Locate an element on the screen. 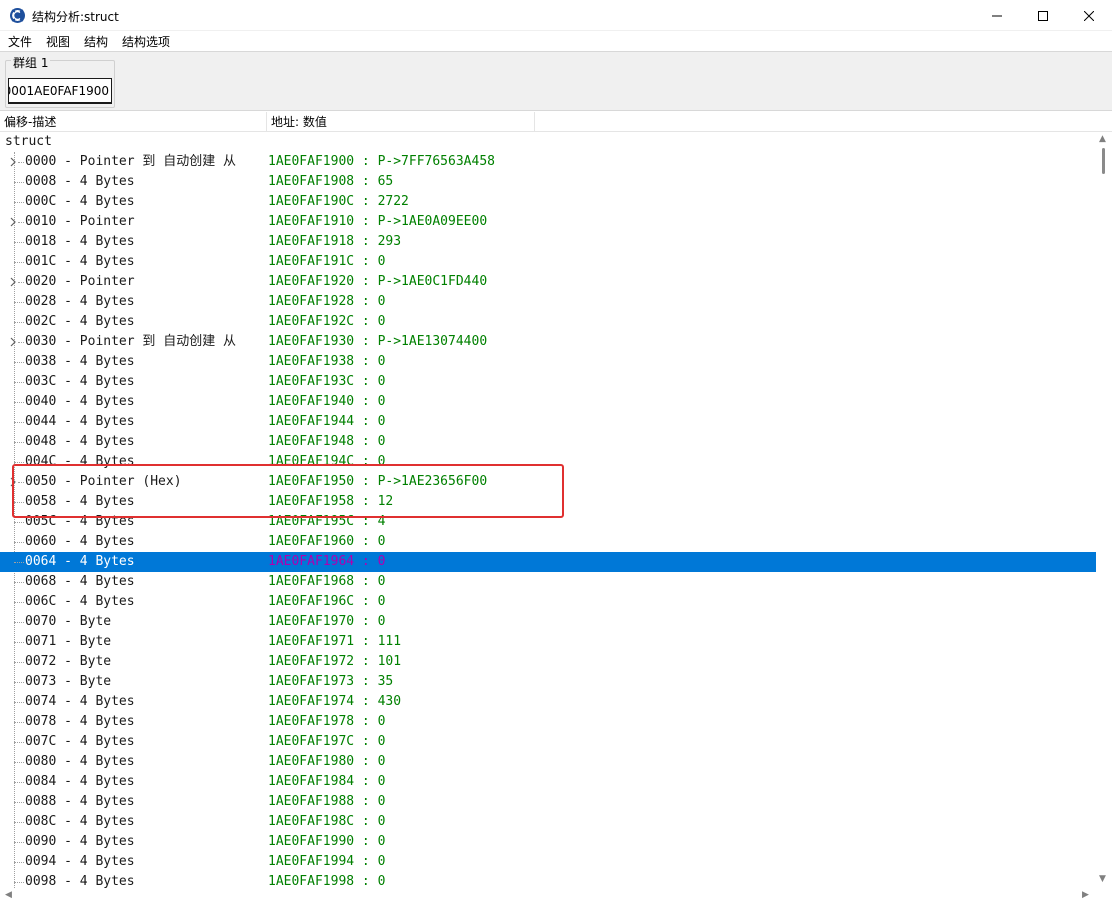 This screenshot has height=903, width=1112. scroll-up-arrow-icon: ▲ is located at coordinates (1102, 139).